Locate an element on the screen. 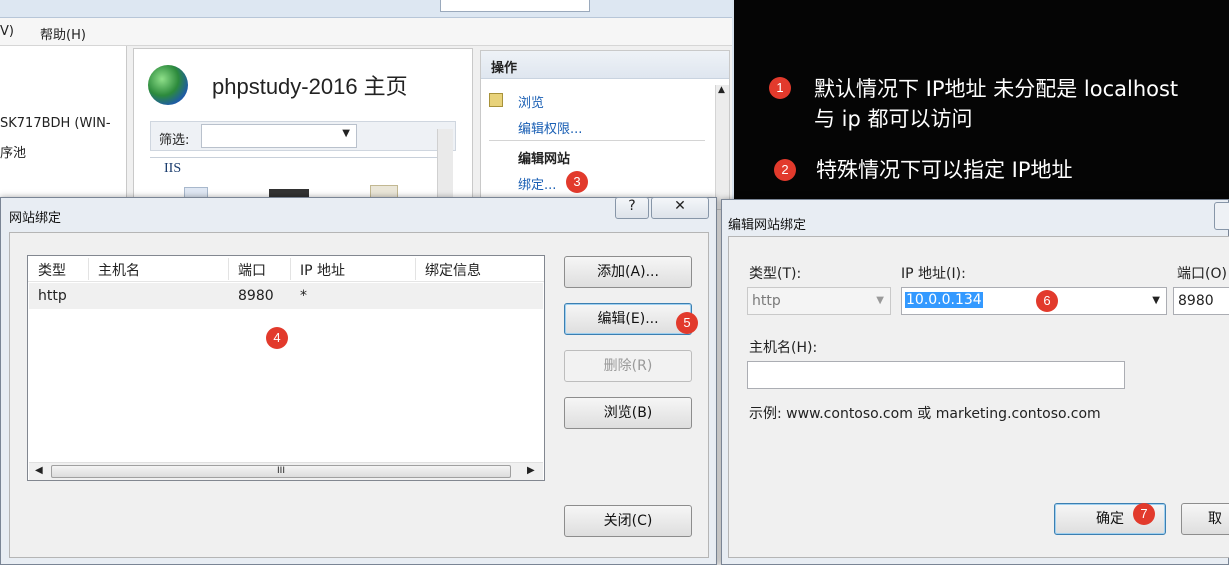 The height and width of the screenshot is (565, 1229). annotation-2: 特殊情况下可以指定 IP地址 is located at coordinates (944, 170).